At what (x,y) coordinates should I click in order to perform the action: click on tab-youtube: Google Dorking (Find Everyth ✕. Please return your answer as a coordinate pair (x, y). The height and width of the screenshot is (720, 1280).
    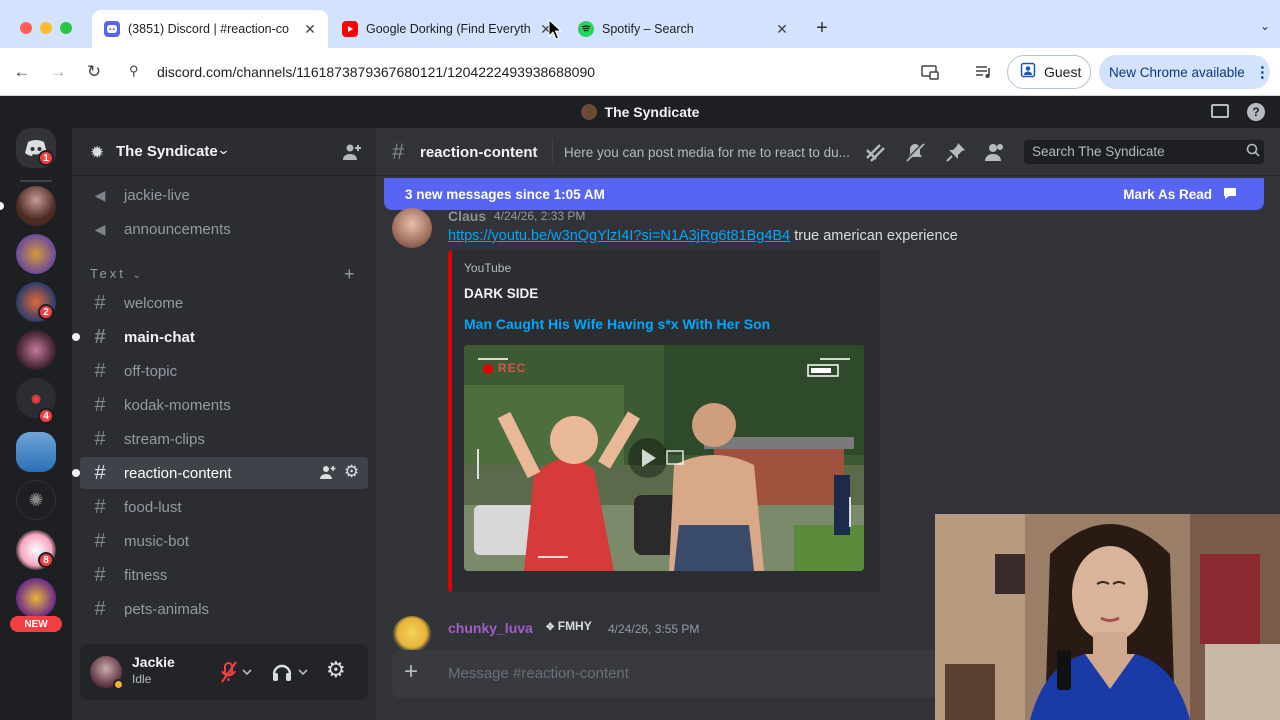
    Looking at the image, I should click on (447, 29).